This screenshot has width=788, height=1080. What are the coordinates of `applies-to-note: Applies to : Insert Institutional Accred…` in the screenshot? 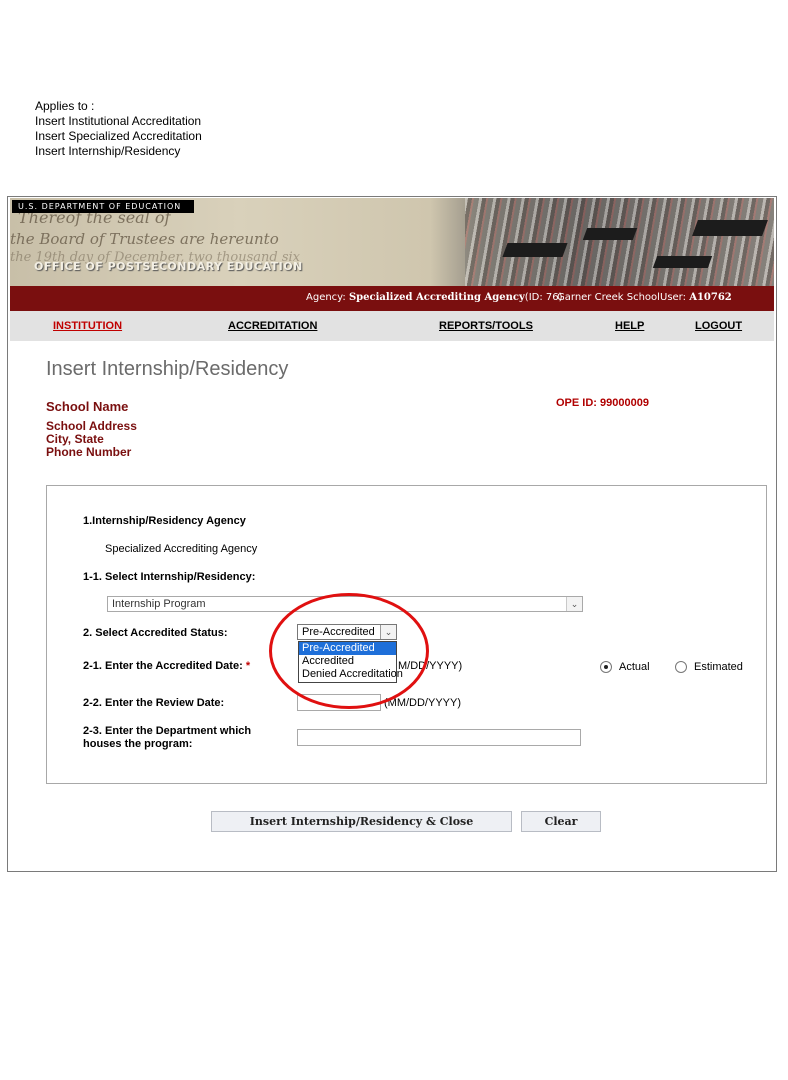 It's located at (118, 129).